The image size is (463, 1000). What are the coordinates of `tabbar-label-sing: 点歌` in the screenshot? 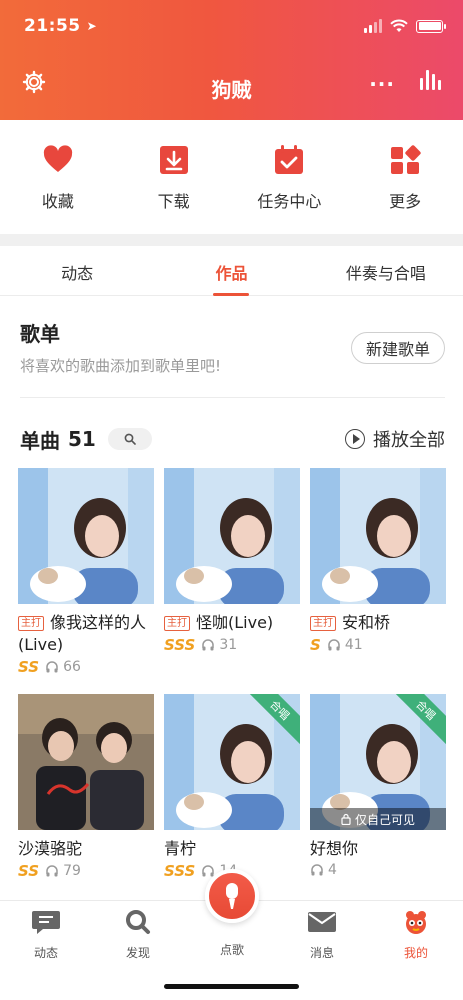 It's located at (232, 949).